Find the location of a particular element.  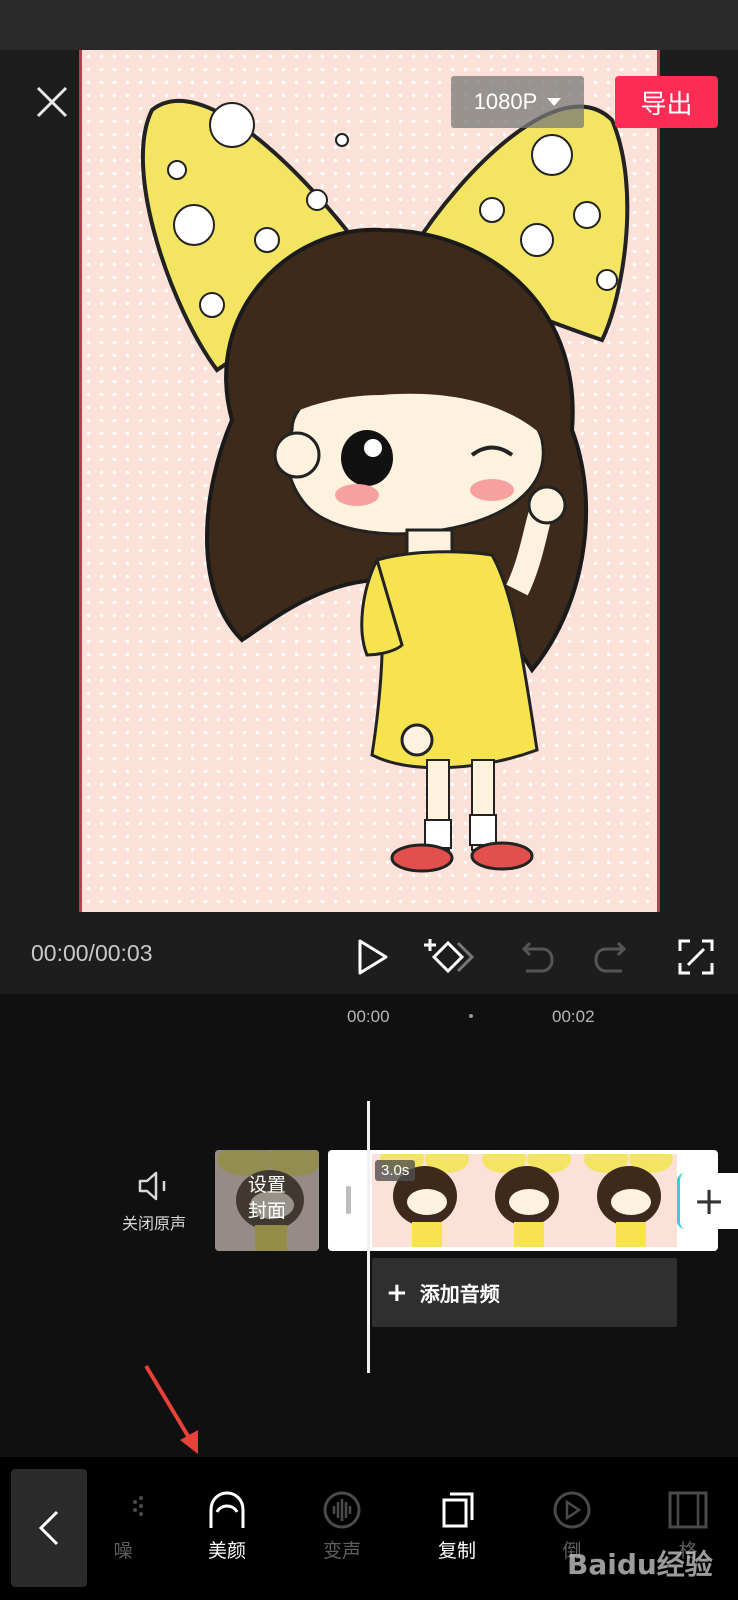

toolbar-item-label: 美颜 is located at coordinates (226, 1551).